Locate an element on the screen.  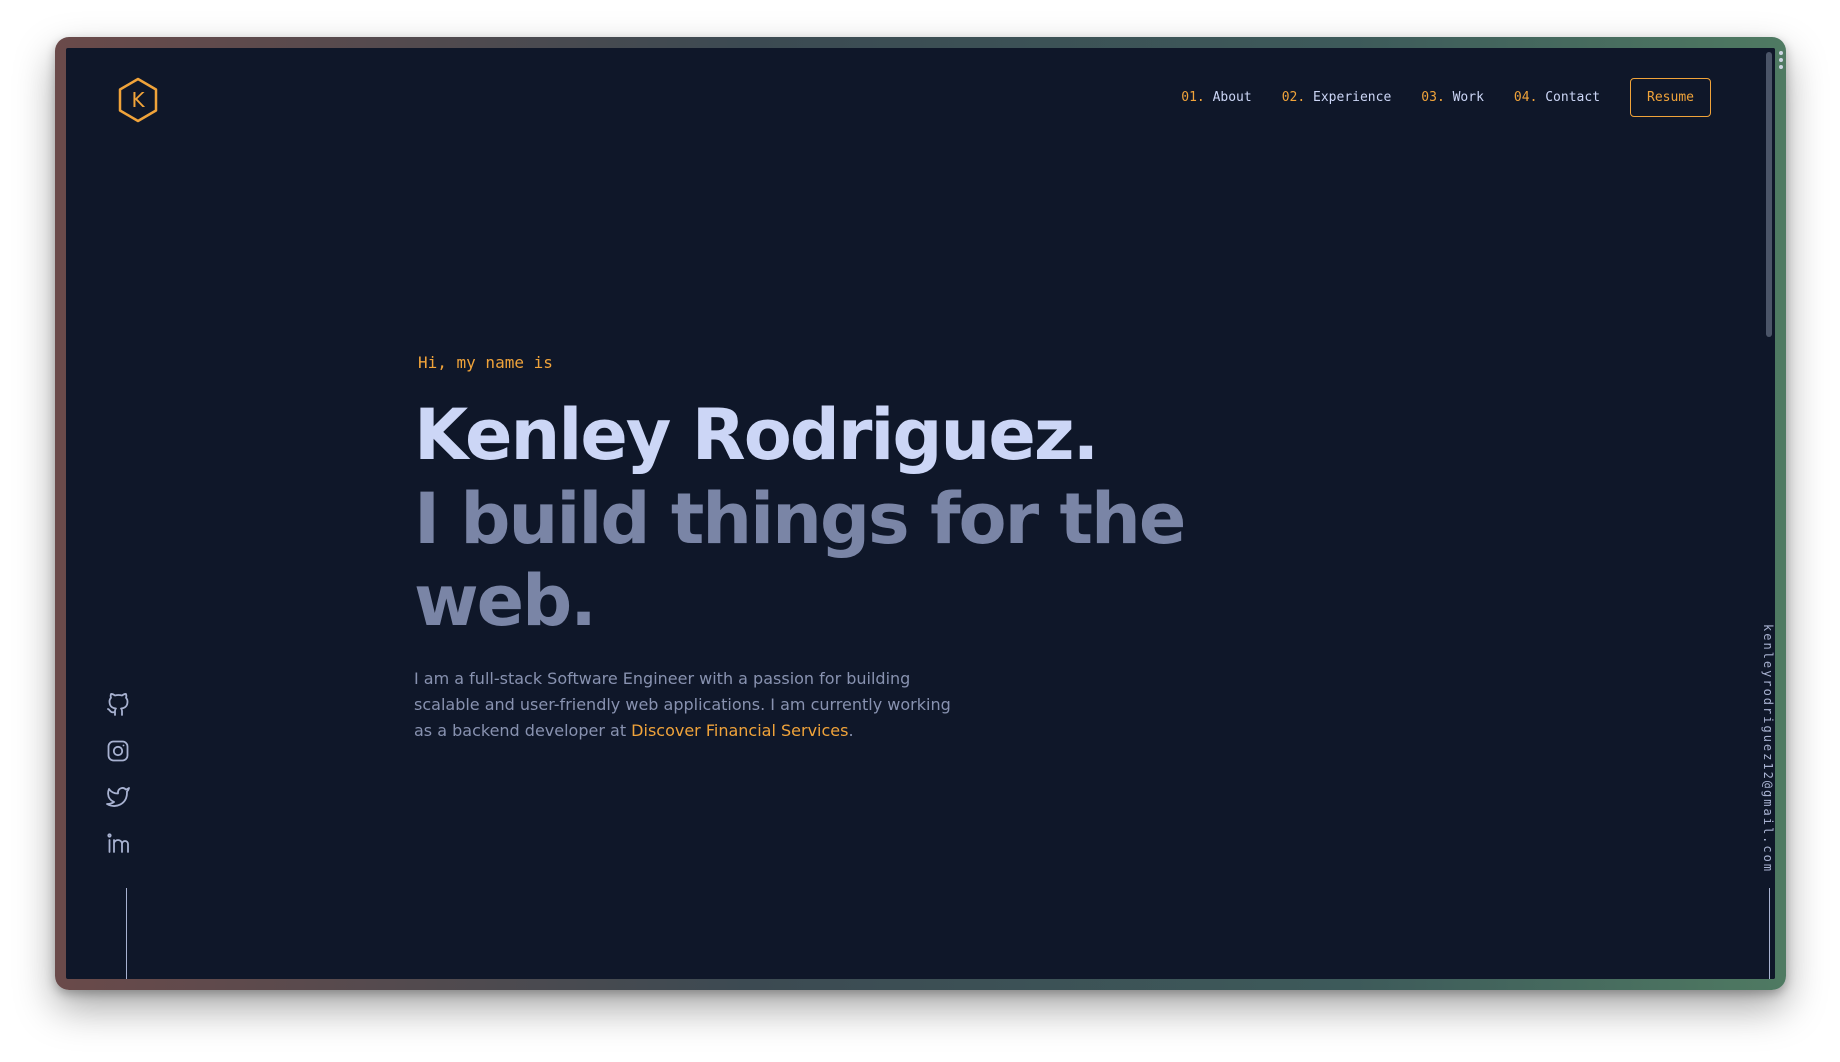
window-menu-dots-icon is located at coordinates (1781, 61).